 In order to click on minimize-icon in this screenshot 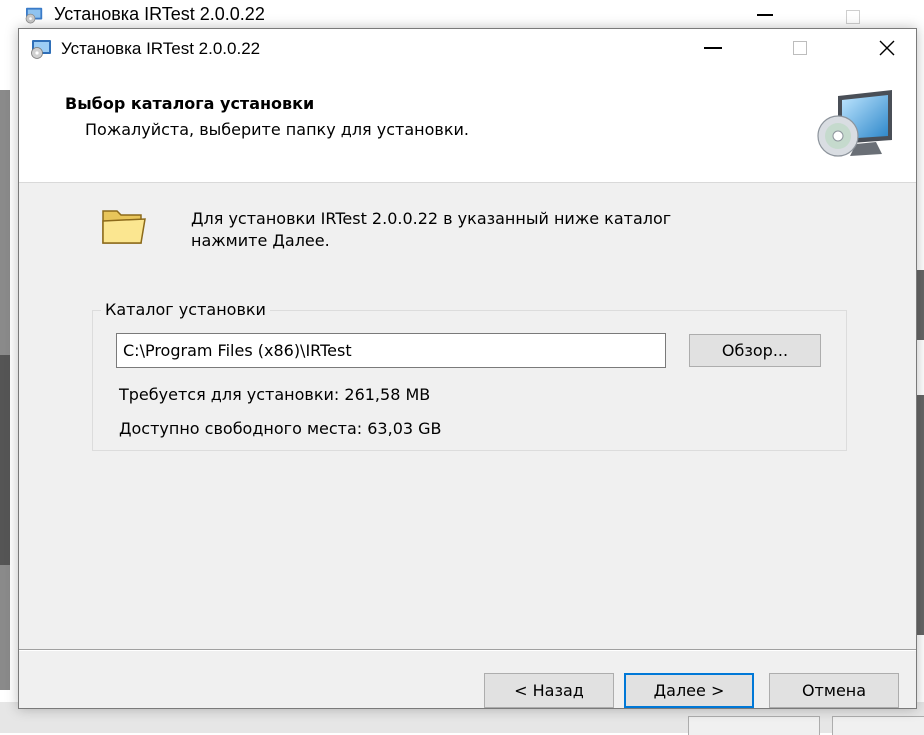, I will do `click(713, 48)`.